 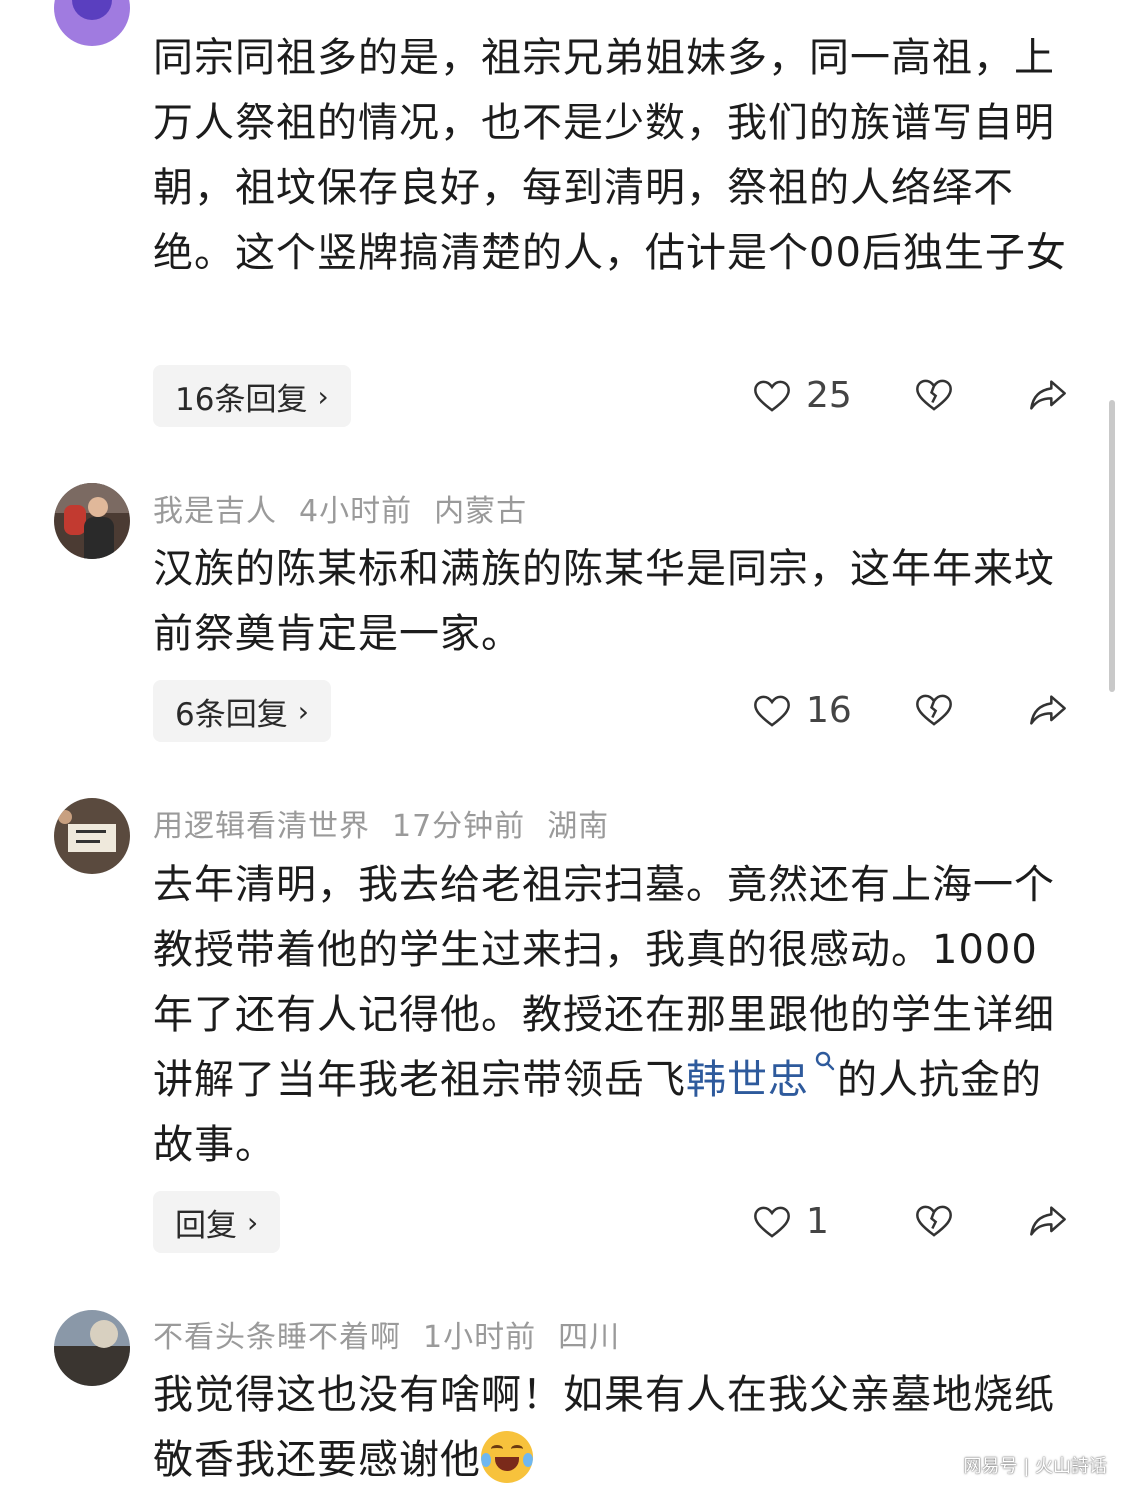 I want to click on like-button: 25, so click(x=802, y=395).